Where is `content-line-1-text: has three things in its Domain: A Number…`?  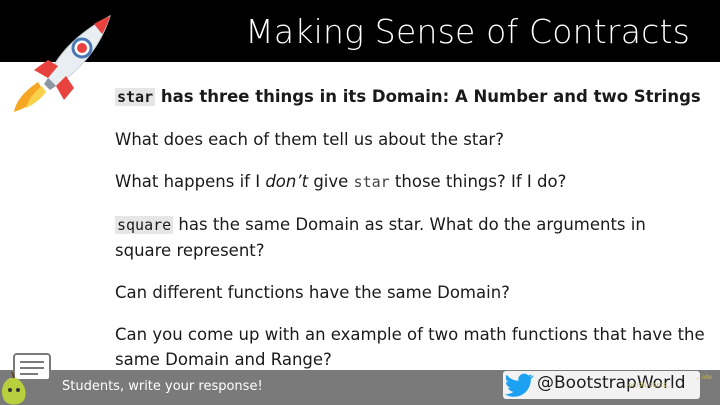 content-line-1-text: has three things in its Domain: A Number… is located at coordinates (428, 96).